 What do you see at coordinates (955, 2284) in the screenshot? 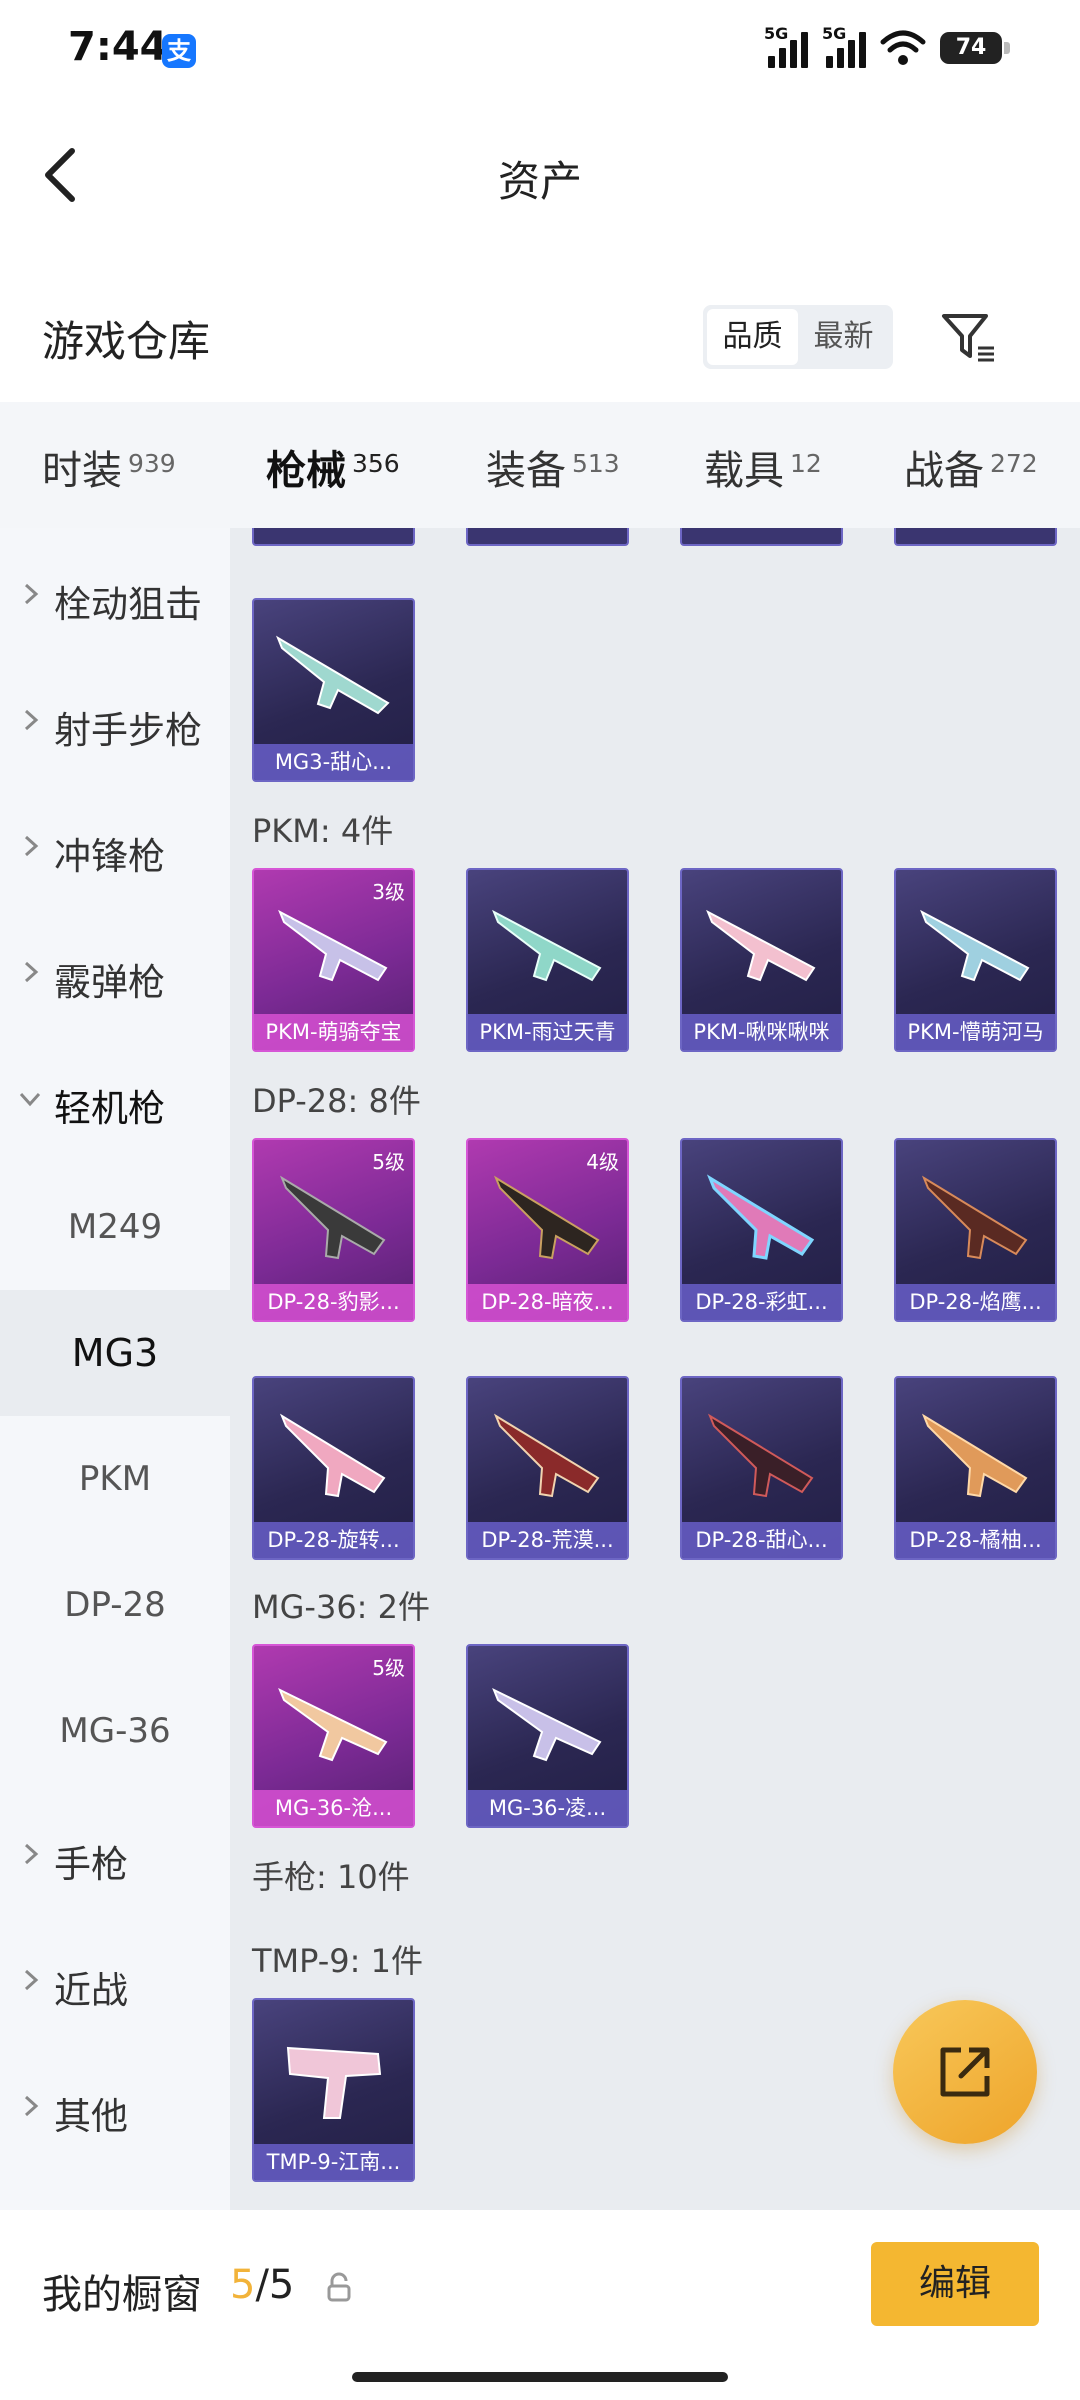
I see `edit-button: 编辑` at bounding box center [955, 2284].